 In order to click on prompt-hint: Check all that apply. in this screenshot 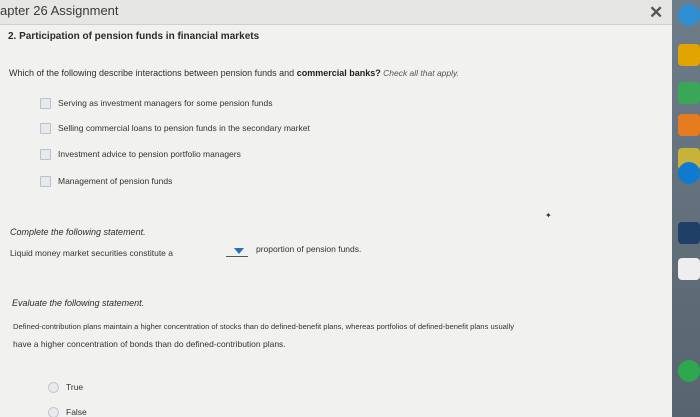, I will do `click(420, 73)`.